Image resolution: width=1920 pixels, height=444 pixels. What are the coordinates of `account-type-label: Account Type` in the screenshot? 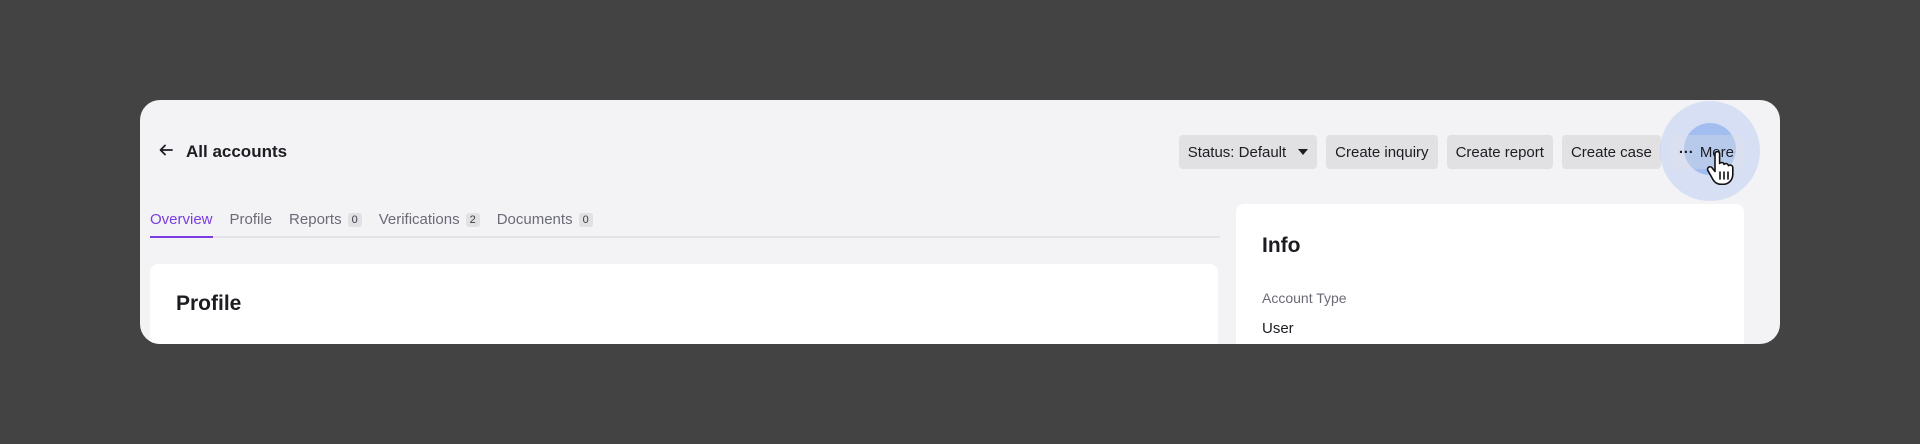 It's located at (1304, 298).